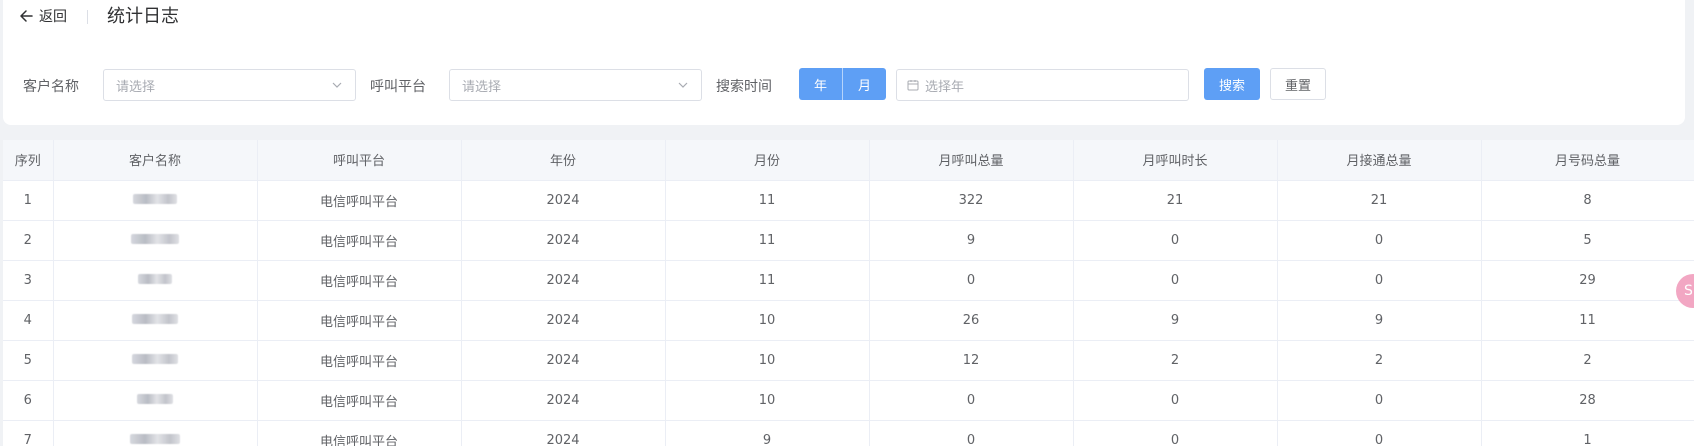 This screenshot has height=446, width=1694. Describe the element at coordinates (1587, 160) in the screenshot. I see `column-header: 月号码总量` at that location.